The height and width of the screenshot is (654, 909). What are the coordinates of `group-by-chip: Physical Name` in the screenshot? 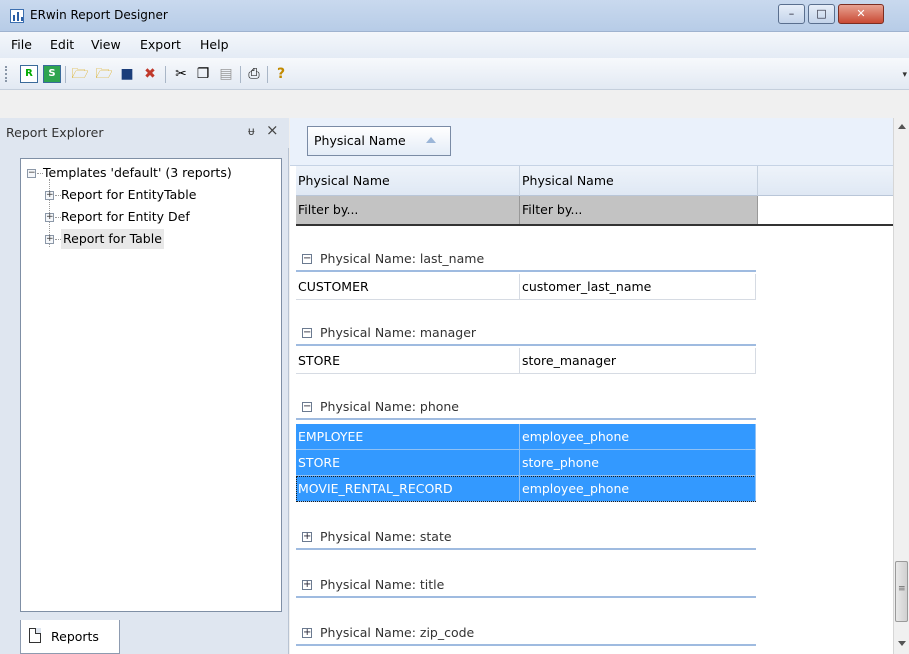 It's located at (379, 141).